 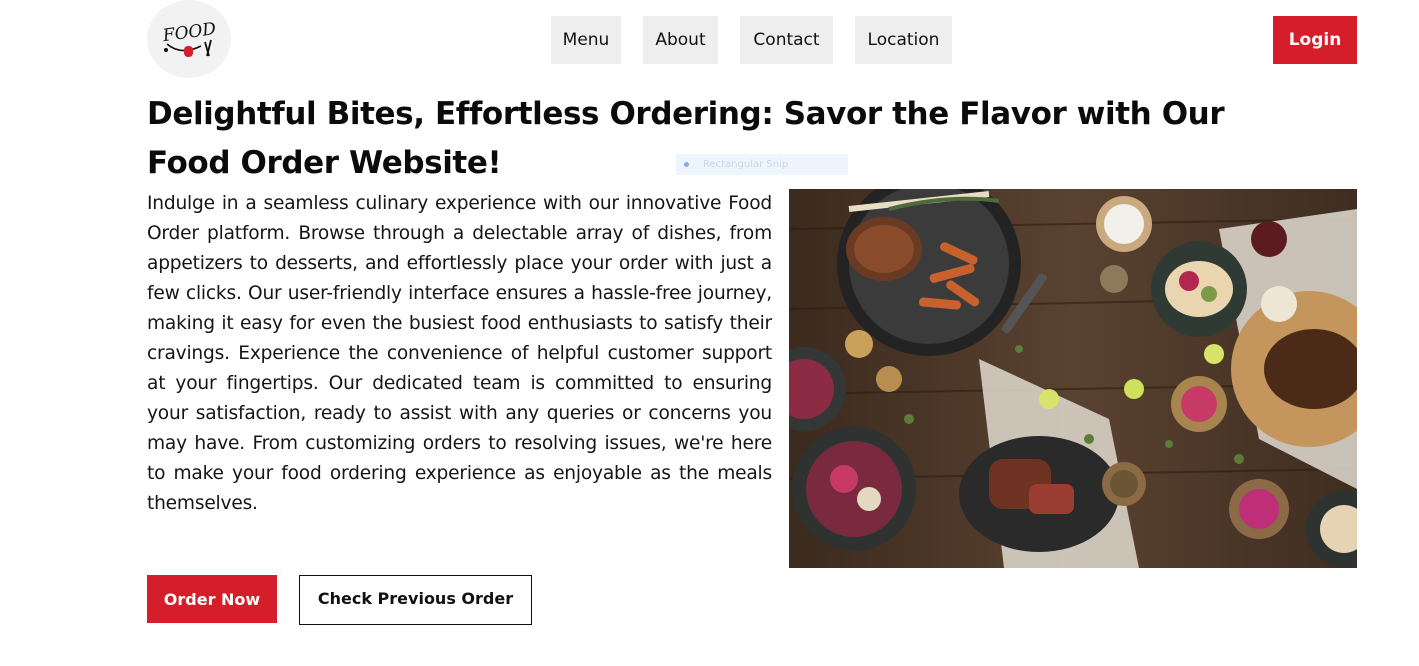 What do you see at coordinates (686, 164) in the screenshot?
I see `snip-dot-icon` at bounding box center [686, 164].